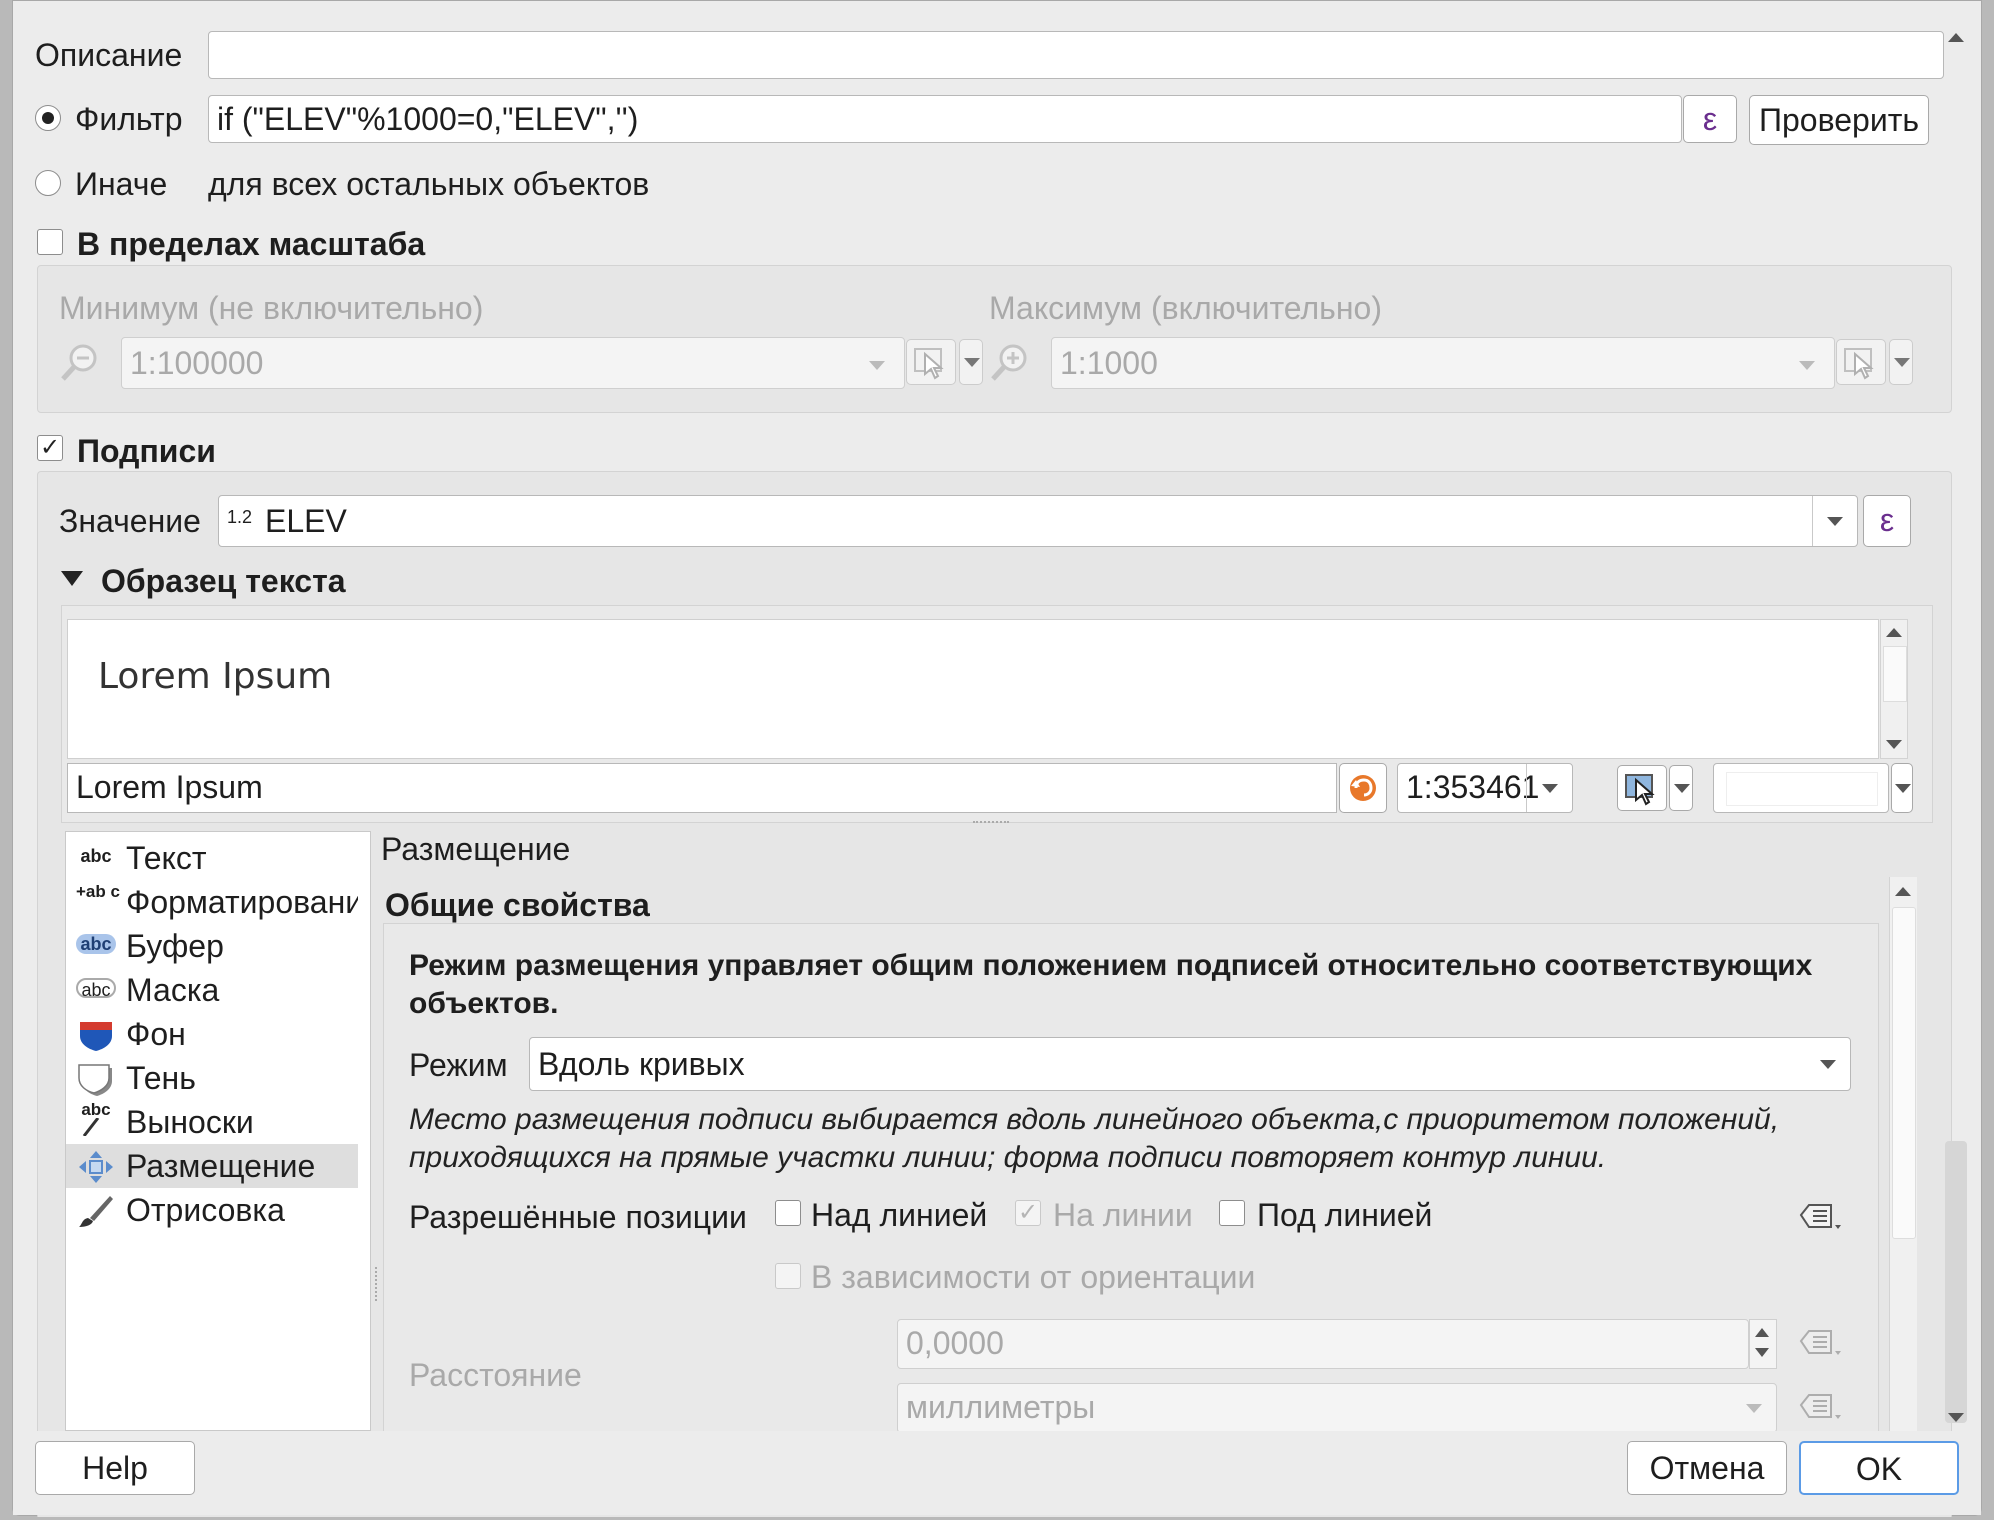  I want to click on max-scale-menu-button, so click(1901, 362).